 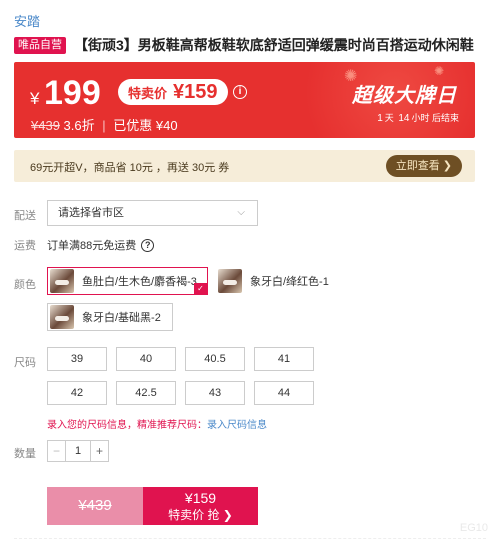 I want to click on sale-price-pill: 特卖价 ¥159, so click(x=173, y=92).